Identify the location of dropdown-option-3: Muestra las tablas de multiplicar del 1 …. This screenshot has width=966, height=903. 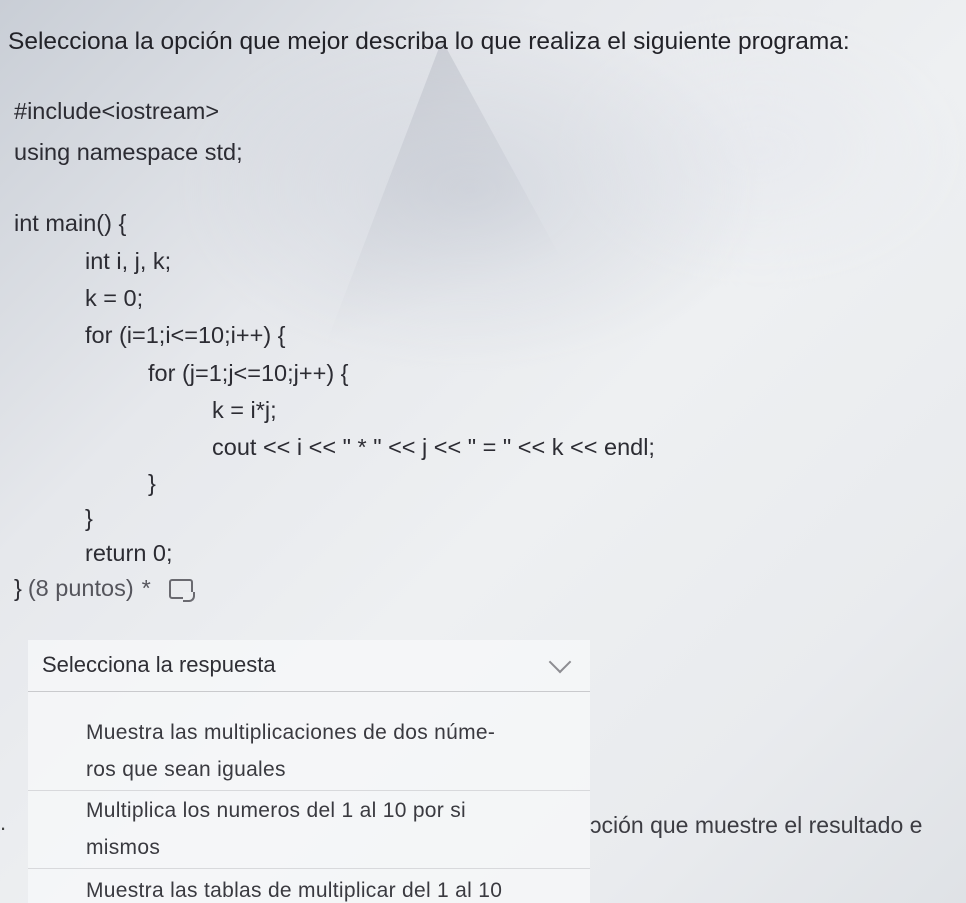
(294, 887).